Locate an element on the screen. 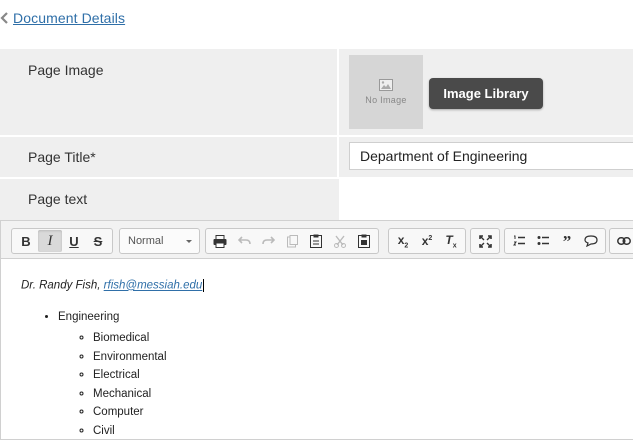 Image resolution: width=633 pixels, height=440 pixels. link-icon is located at coordinates (622, 241).